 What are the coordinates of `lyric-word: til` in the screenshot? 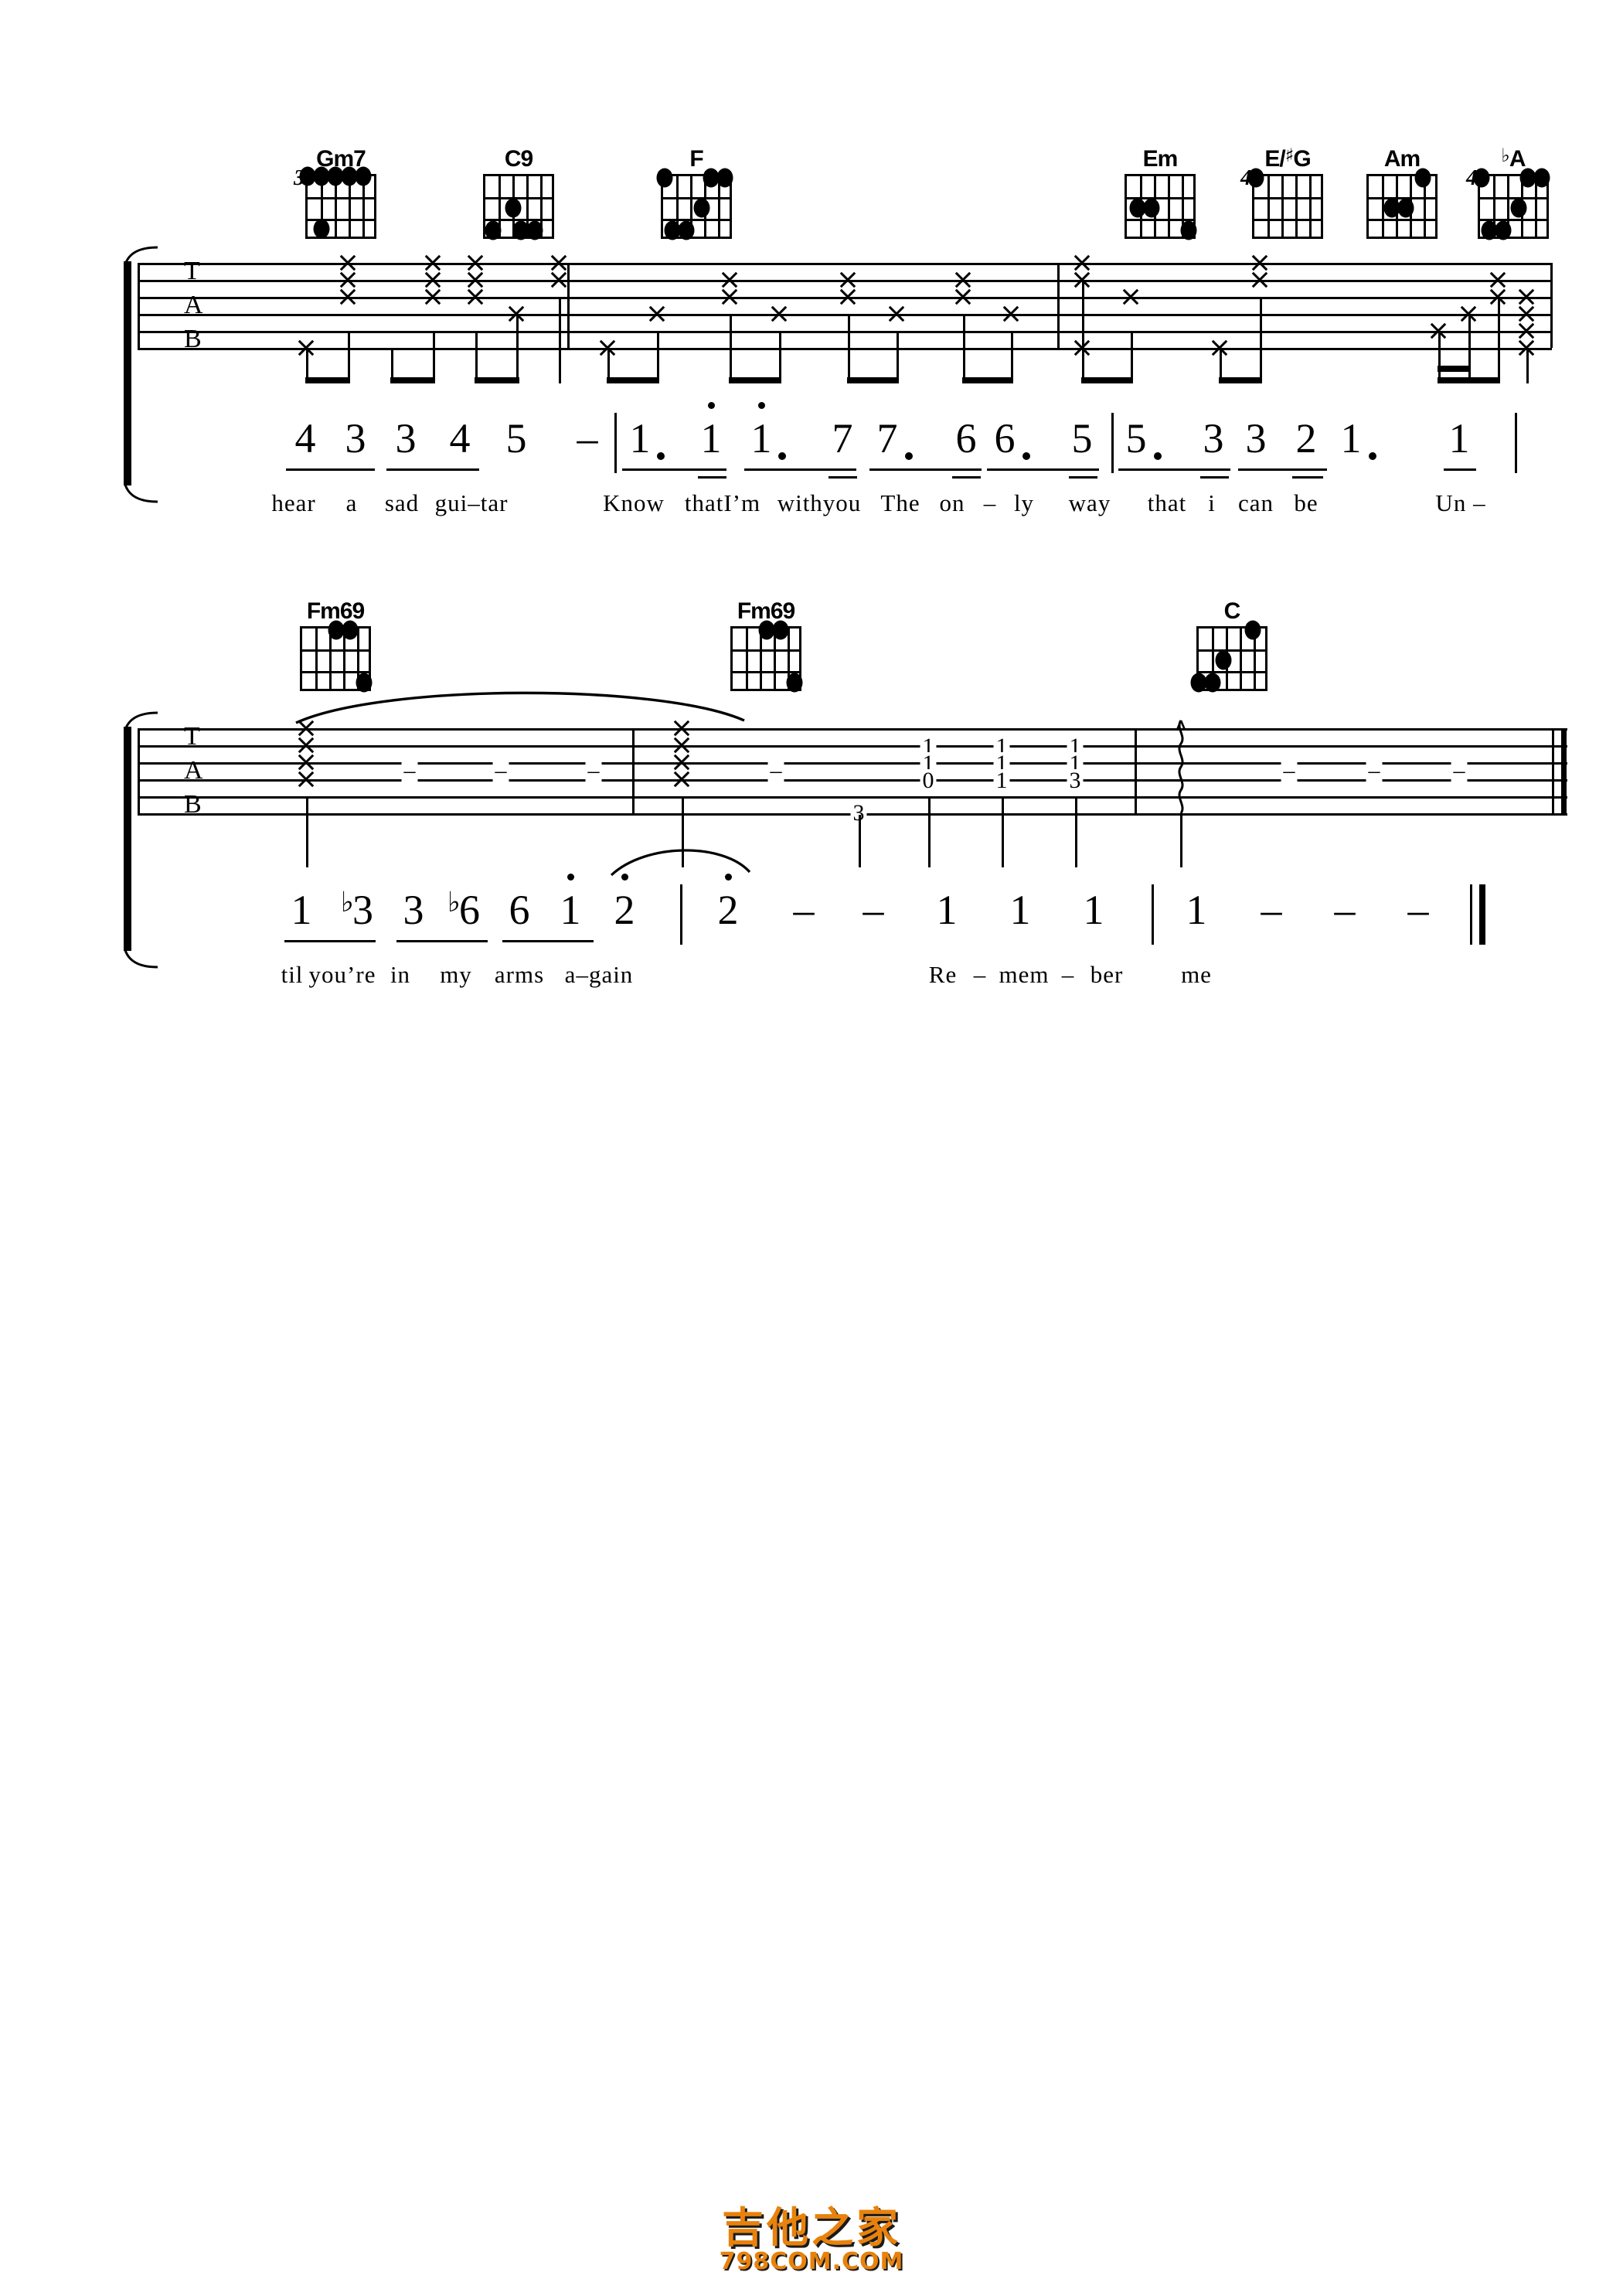 It's located at (292, 974).